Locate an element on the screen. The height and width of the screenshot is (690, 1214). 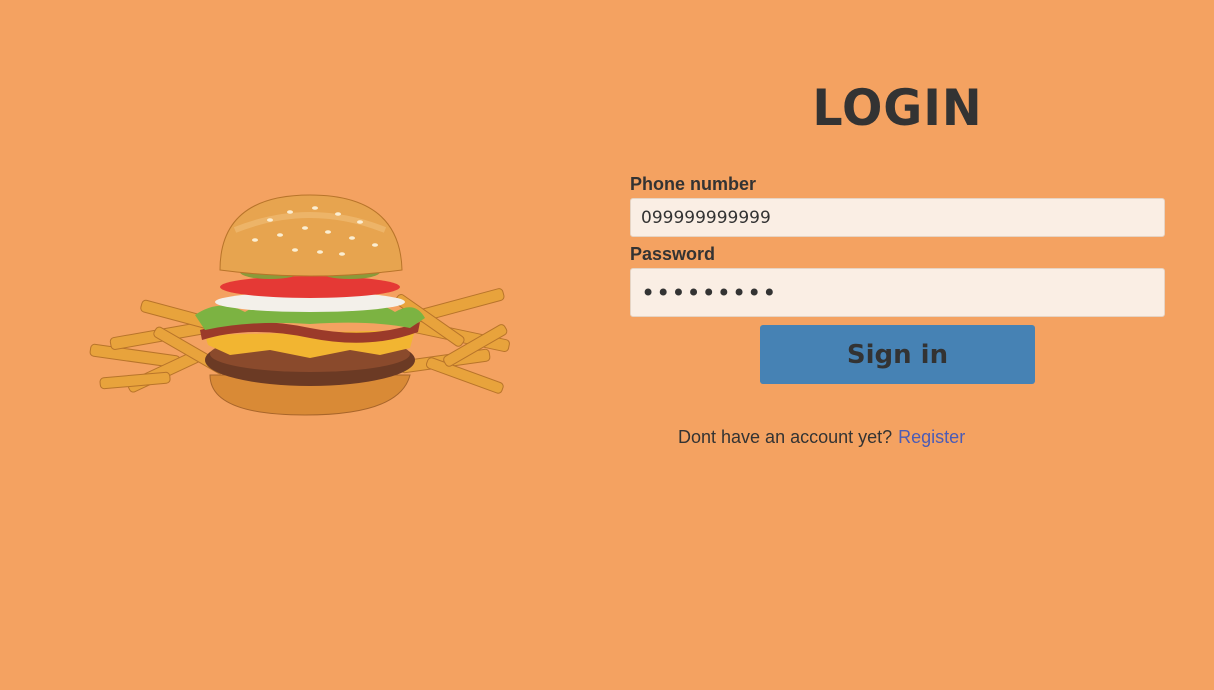
sign-in-button: Sign in is located at coordinates (897, 354).